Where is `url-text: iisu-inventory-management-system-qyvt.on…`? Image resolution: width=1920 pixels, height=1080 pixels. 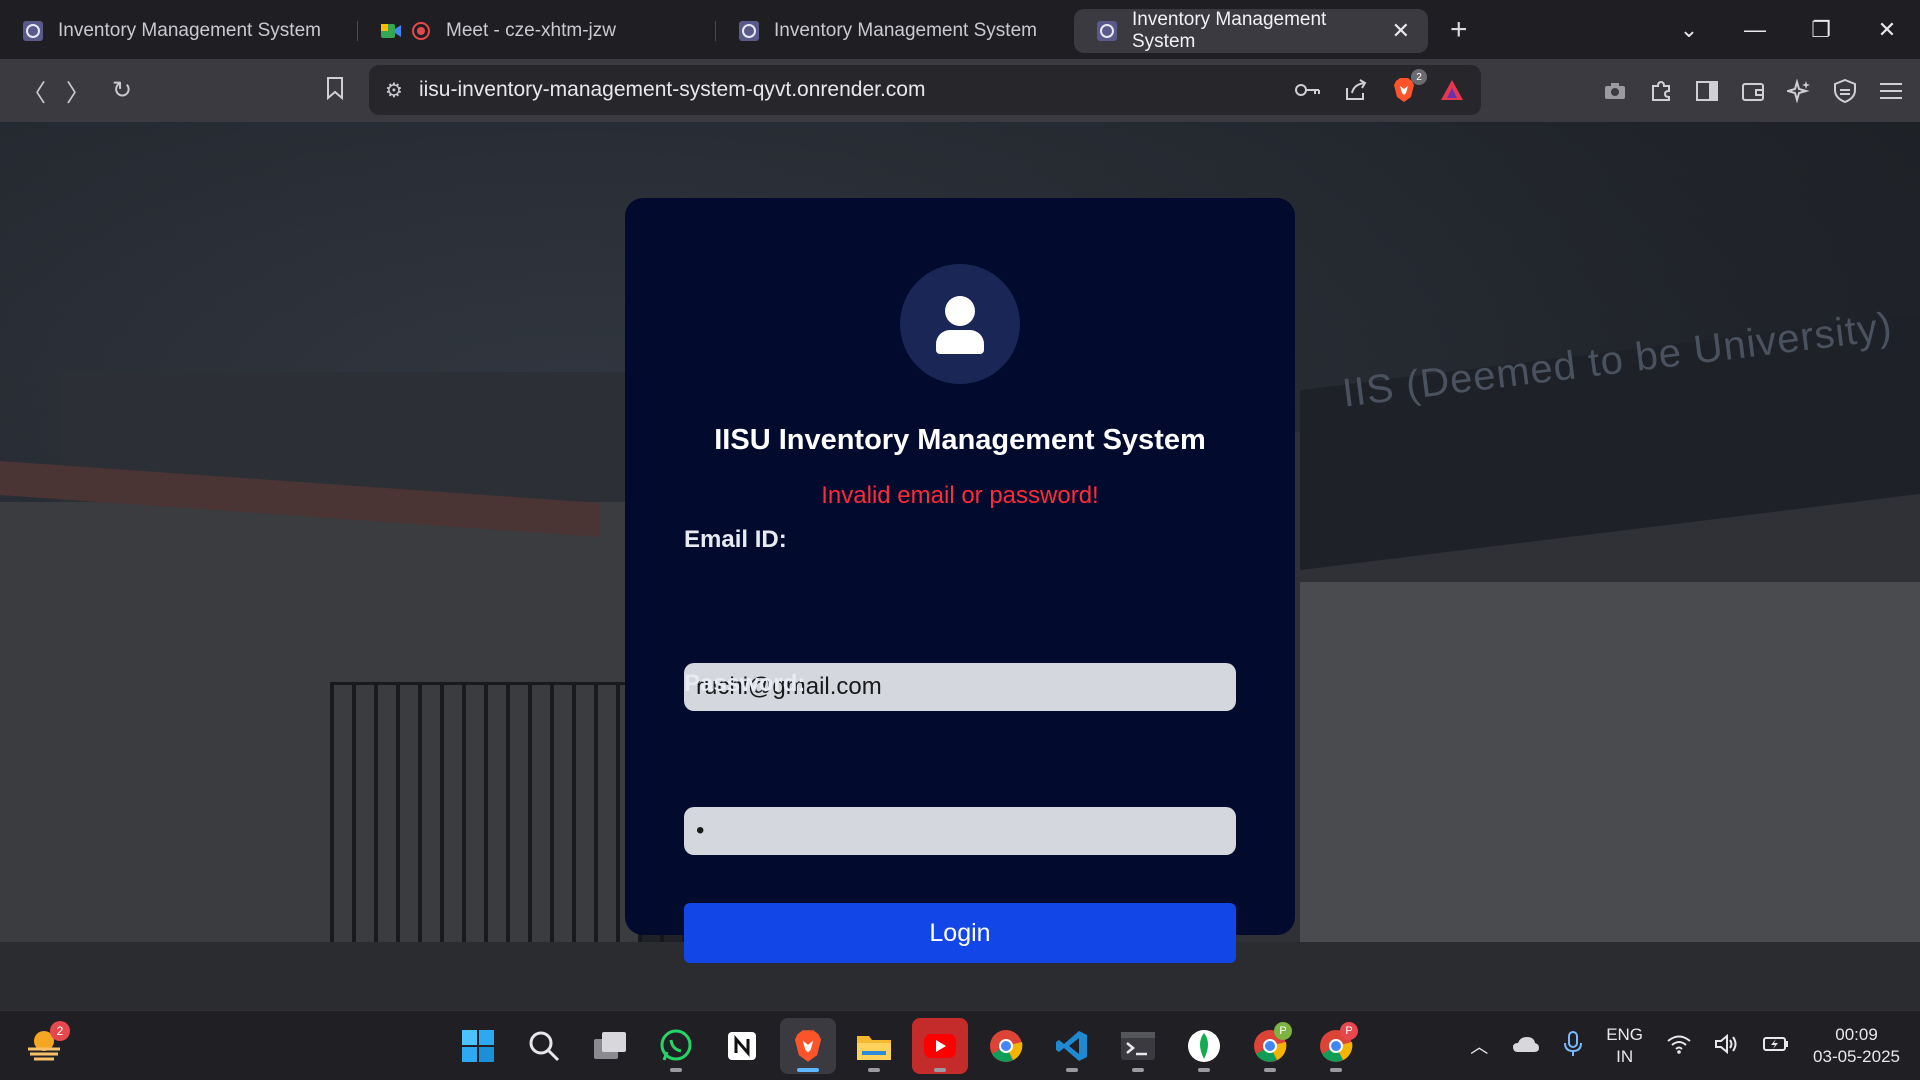
url-text: iisu-inventory-management-system-qyvt.on… is located at coordinates (672, 90).